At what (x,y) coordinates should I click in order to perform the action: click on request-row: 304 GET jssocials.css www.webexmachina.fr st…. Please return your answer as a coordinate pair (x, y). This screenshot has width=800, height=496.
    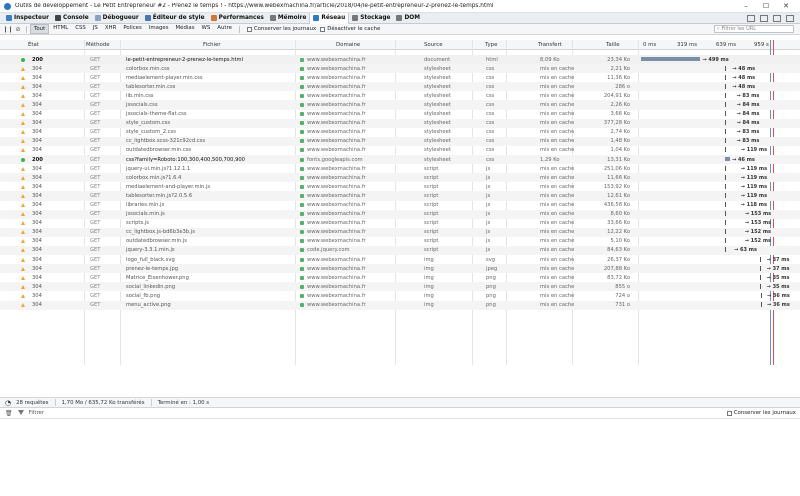
    Looking at the image, I should click on (400, 105).